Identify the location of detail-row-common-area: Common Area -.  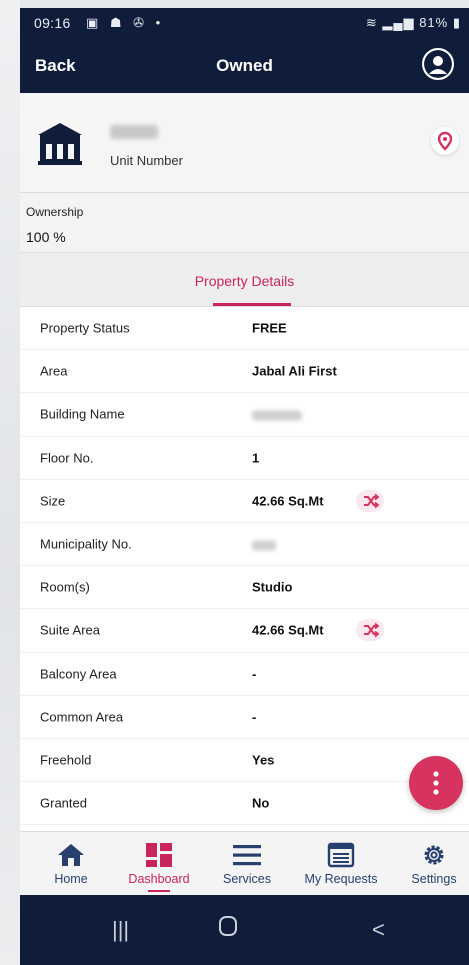
(244, 717).